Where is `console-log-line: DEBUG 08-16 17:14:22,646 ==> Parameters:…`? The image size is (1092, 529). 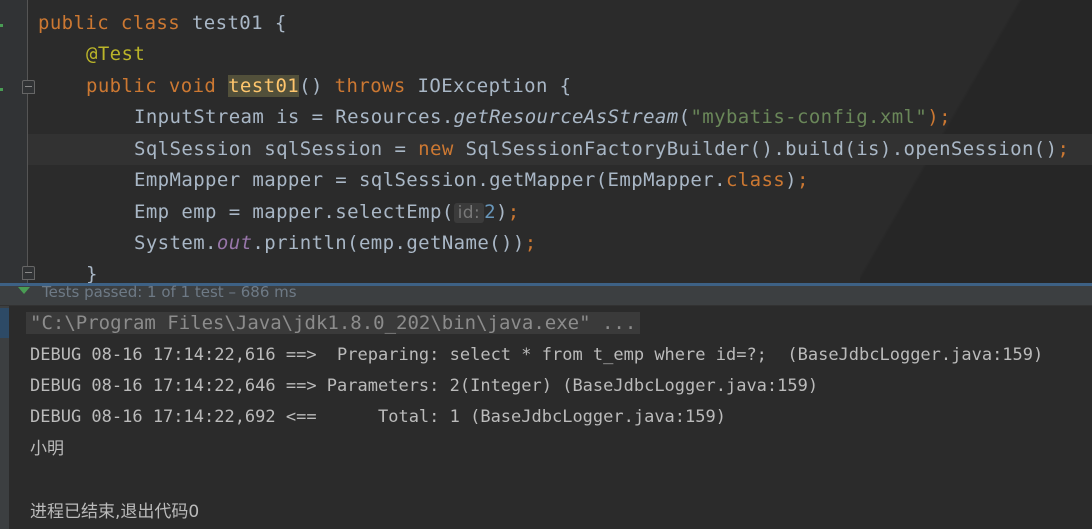 console-log-line: DEBUG 08-16 17:14:22,646 ==> Parameters:… is located at coordinates (424, 386).